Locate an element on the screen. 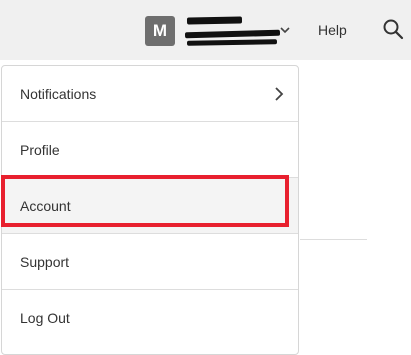  chevron-right-icon is located at coordinates (279, 94).